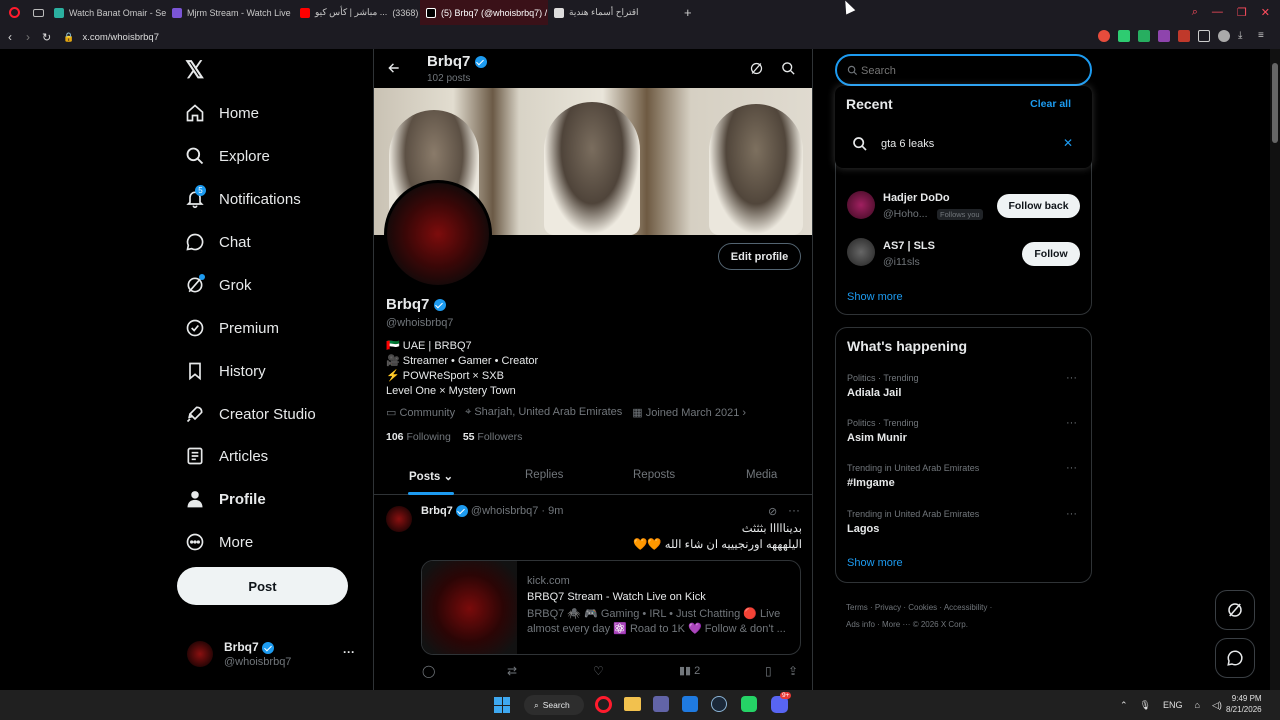 Image resolution: width=1280 pixels, height=720 pixels. What do you see at coordinates (262, 586) in the screenshot?
I see `post-button: Post` at bounding box center [262, 586].